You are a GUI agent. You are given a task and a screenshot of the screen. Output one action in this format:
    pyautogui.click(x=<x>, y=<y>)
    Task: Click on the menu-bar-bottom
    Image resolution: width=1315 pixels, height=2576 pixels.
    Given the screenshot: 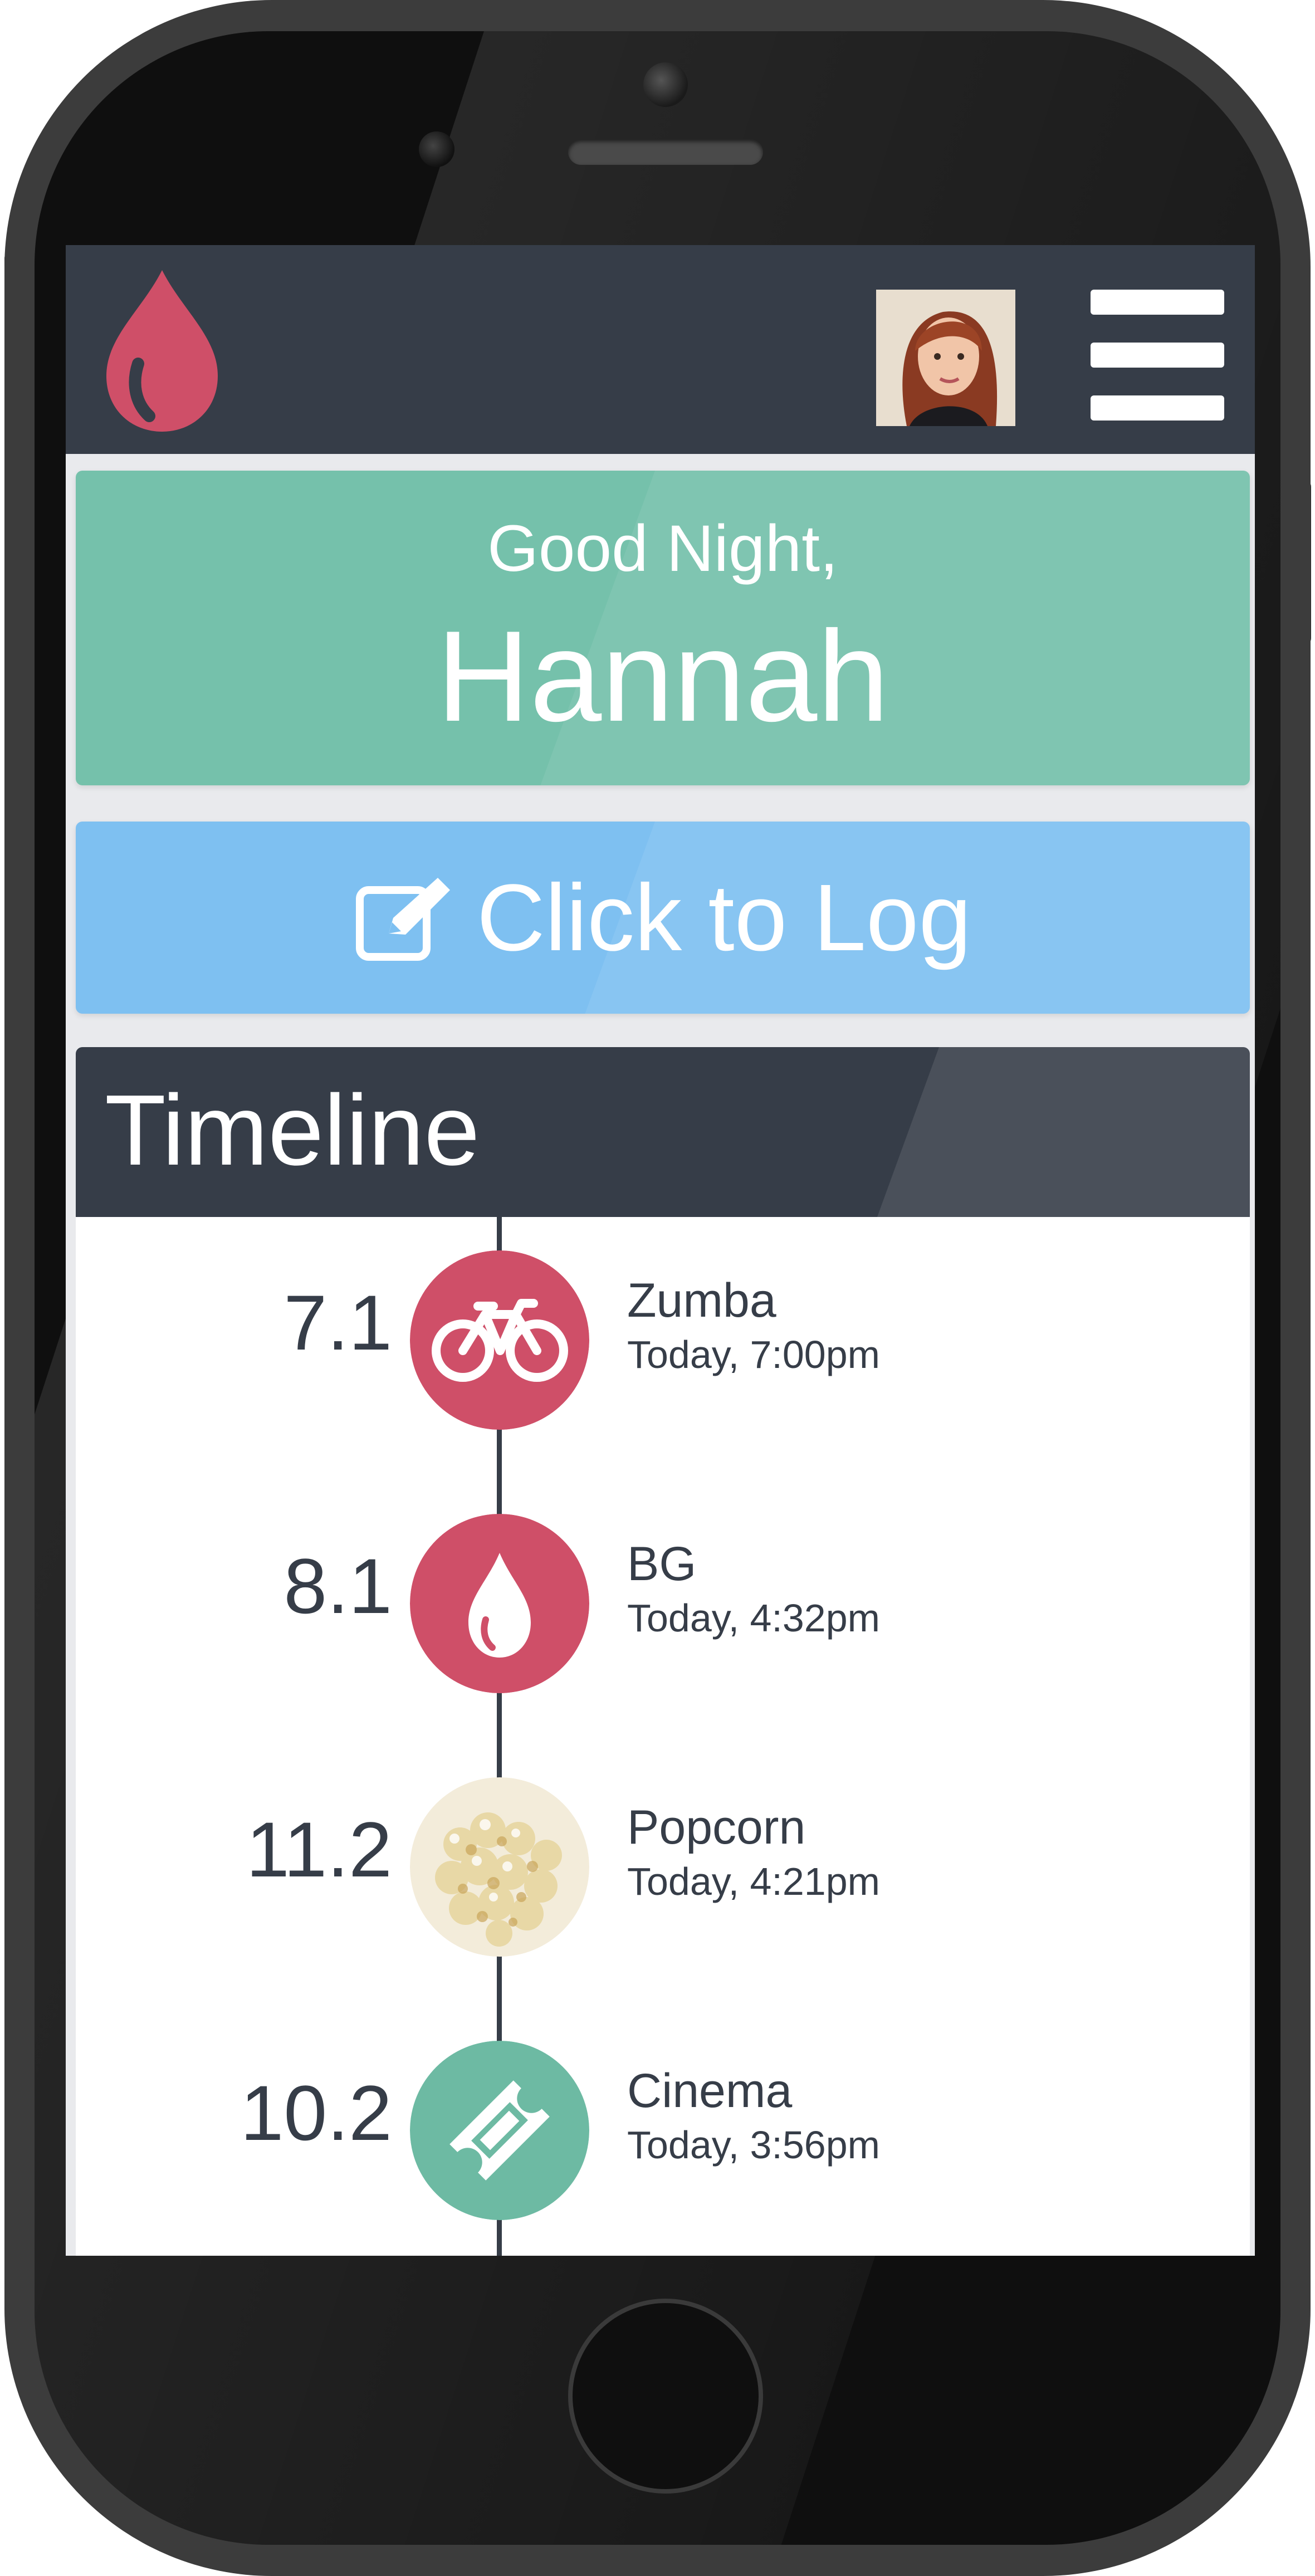 What is the action you would take?
    pyautogui.click(x=1157, y=408)
    